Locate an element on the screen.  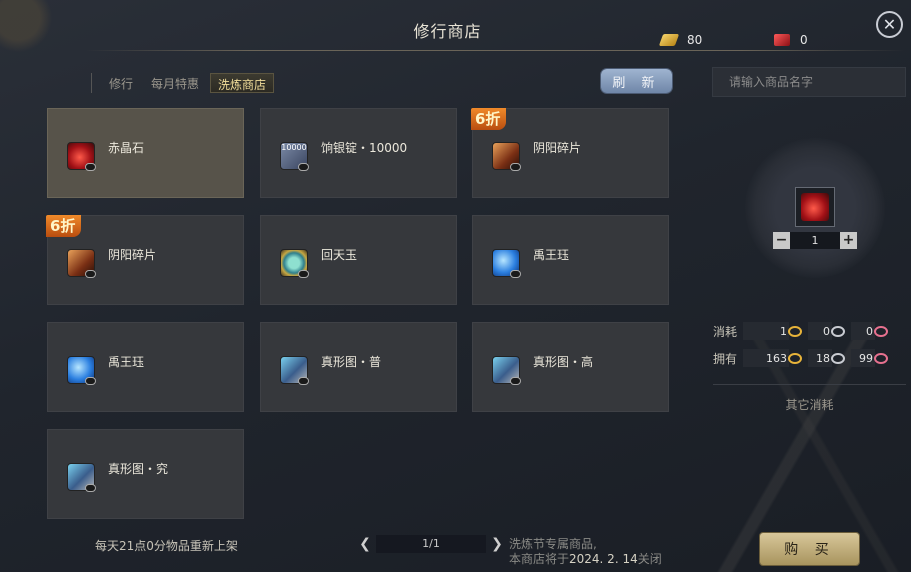
shop-item-map-advanced: 真形图・高 is located at coordinates (570, 367).